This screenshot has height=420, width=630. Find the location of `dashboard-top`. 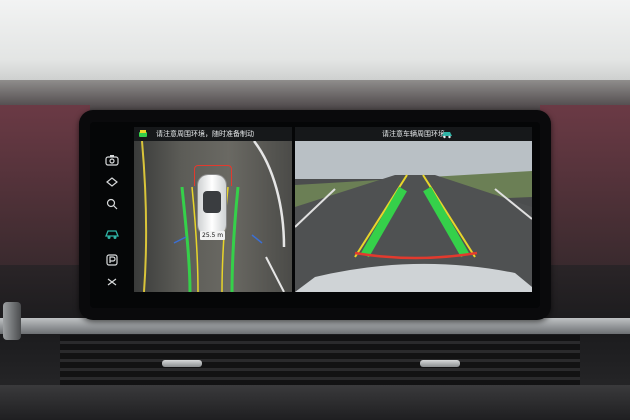

dashboard-top is located at coordinates (315, 95).